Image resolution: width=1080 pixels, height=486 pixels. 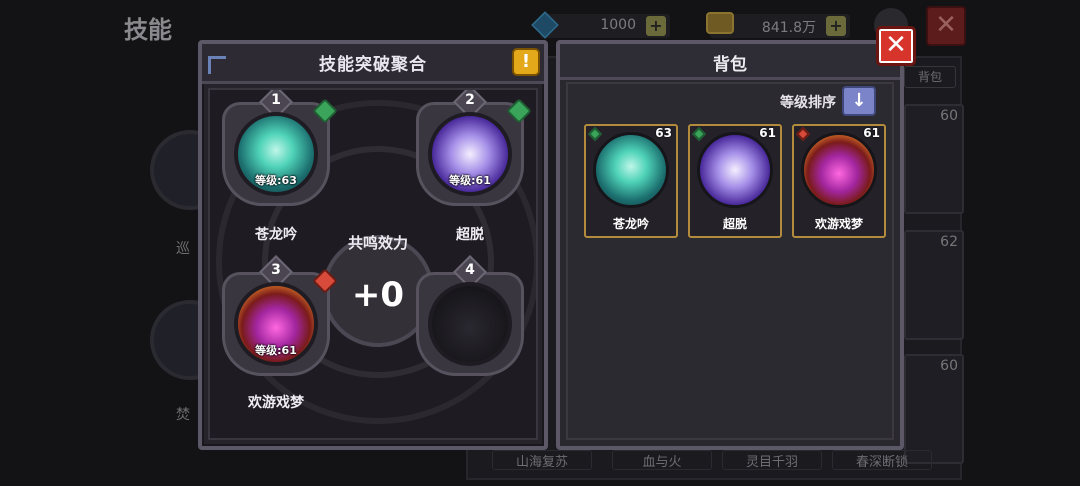 I want to click on gem-value: 1000, so click(x=618, y=25).